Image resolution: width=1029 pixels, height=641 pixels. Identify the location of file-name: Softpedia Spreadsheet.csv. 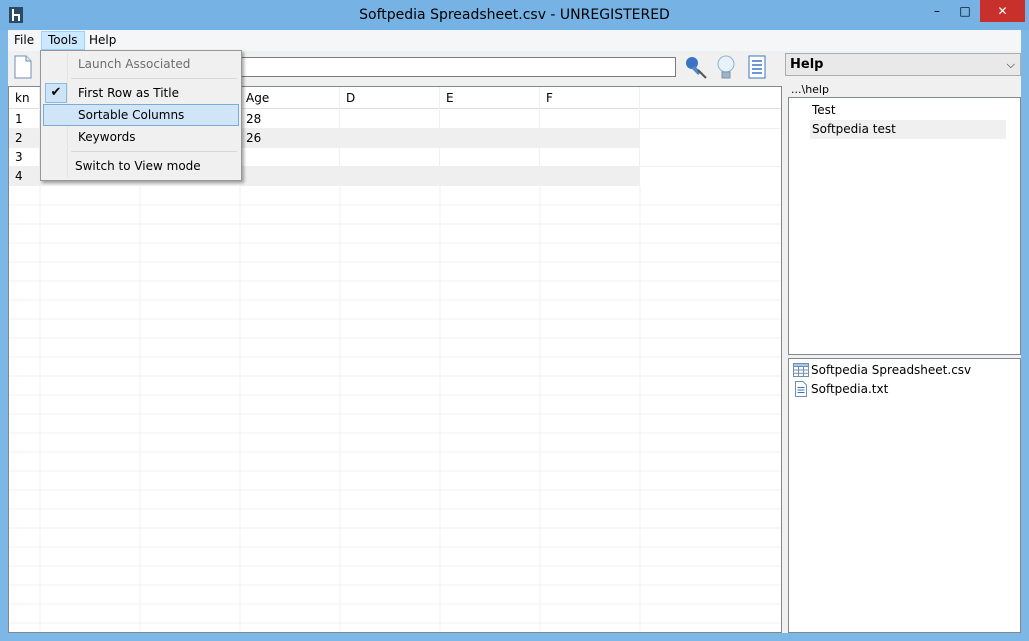
(891, 370).